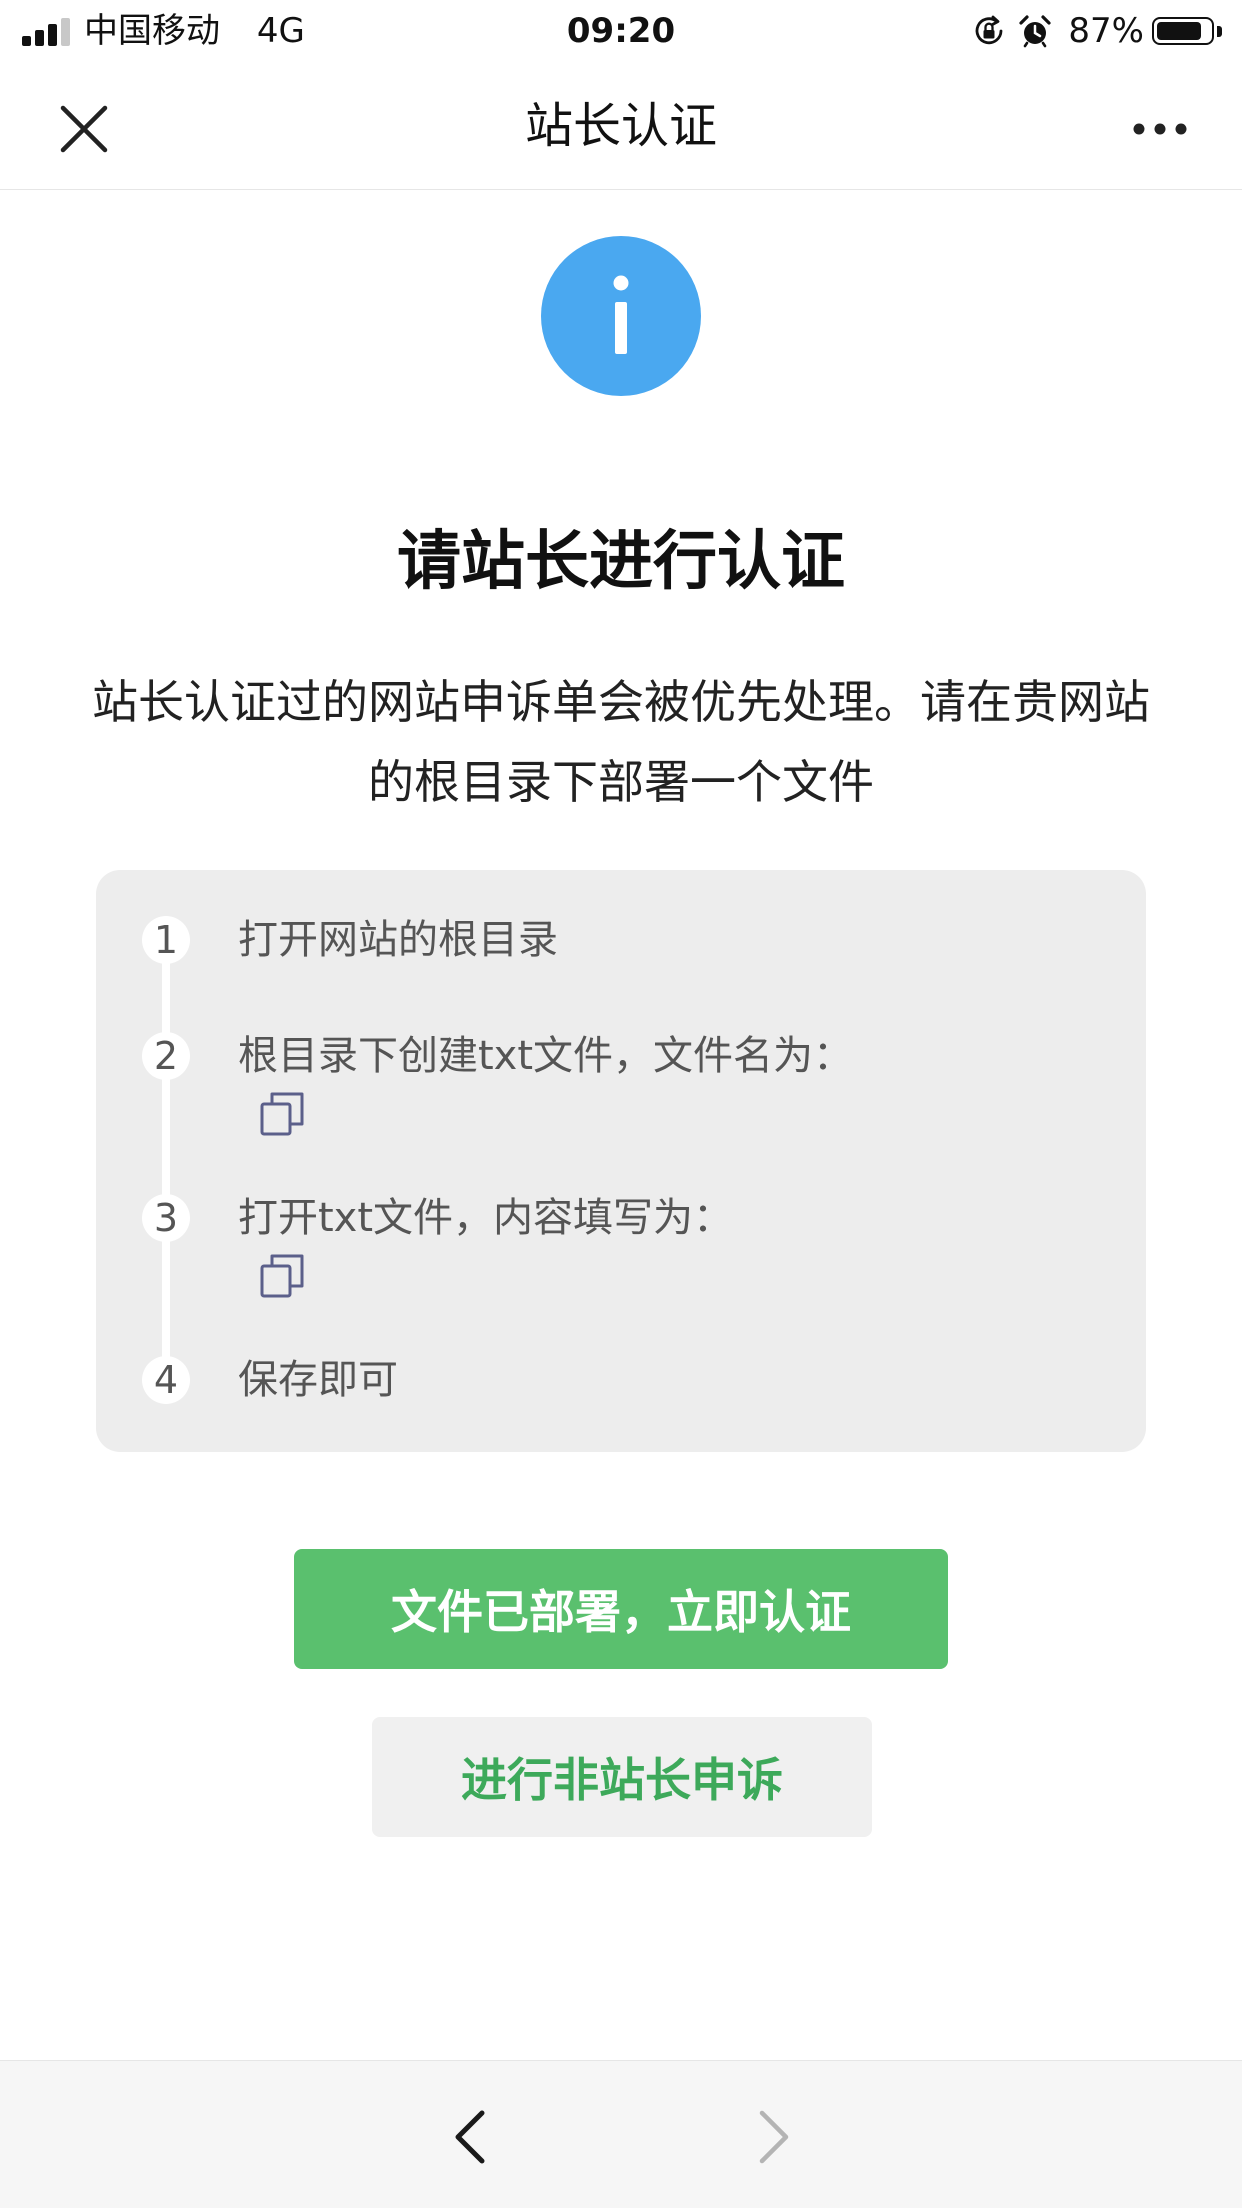 The image size is (1242, 2208). Describe the element at coordinates (166, 1218) in the screenshot. I see `step-number-3: 3` at that location.